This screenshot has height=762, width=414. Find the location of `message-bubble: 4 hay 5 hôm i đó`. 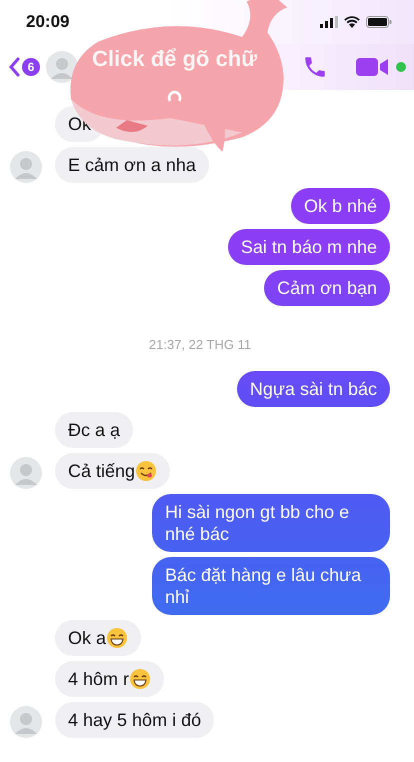

message-bubble: 4 hay 5 hôm i đó is located at coordinates (134, 720).